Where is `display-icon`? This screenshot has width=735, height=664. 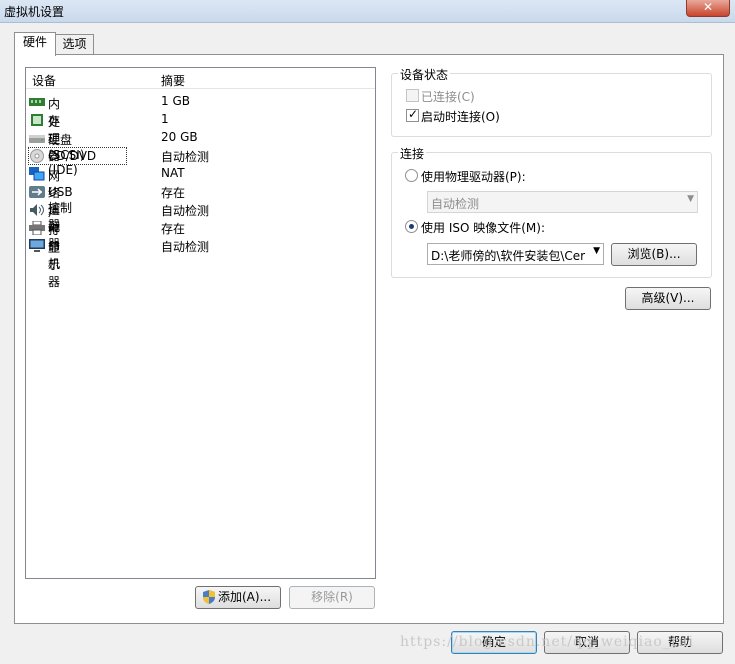
display-icon is located at coordinates (37, 245).